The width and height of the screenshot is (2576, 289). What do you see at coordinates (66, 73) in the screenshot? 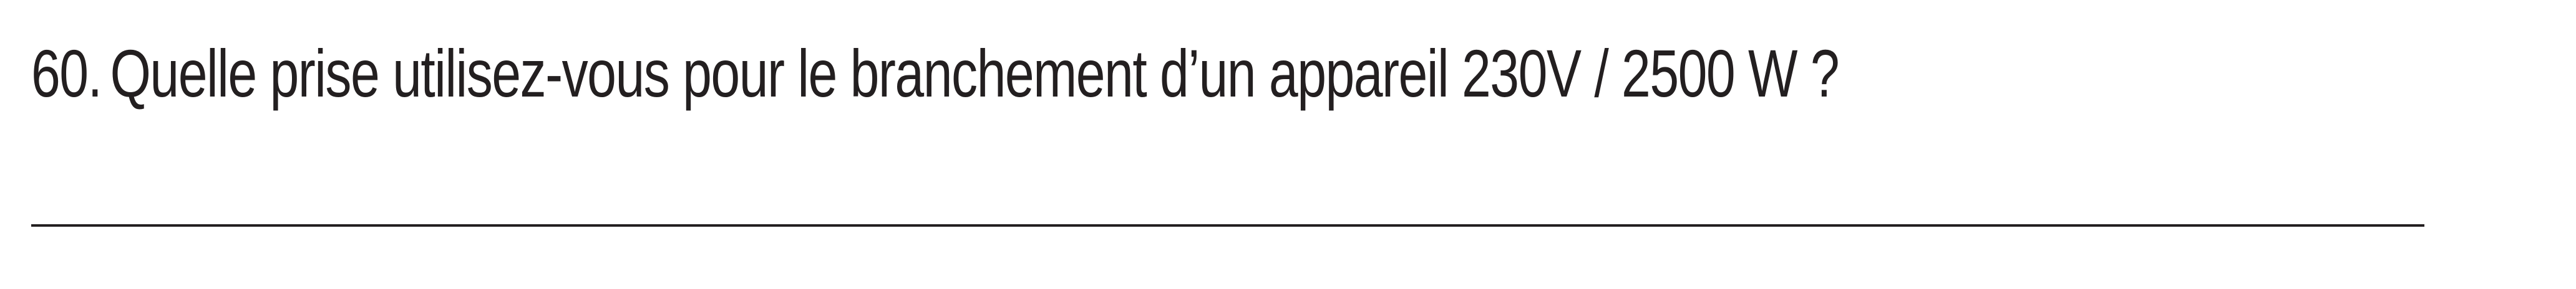
I see `question-number: 60.` at bounding box center [66, 73].